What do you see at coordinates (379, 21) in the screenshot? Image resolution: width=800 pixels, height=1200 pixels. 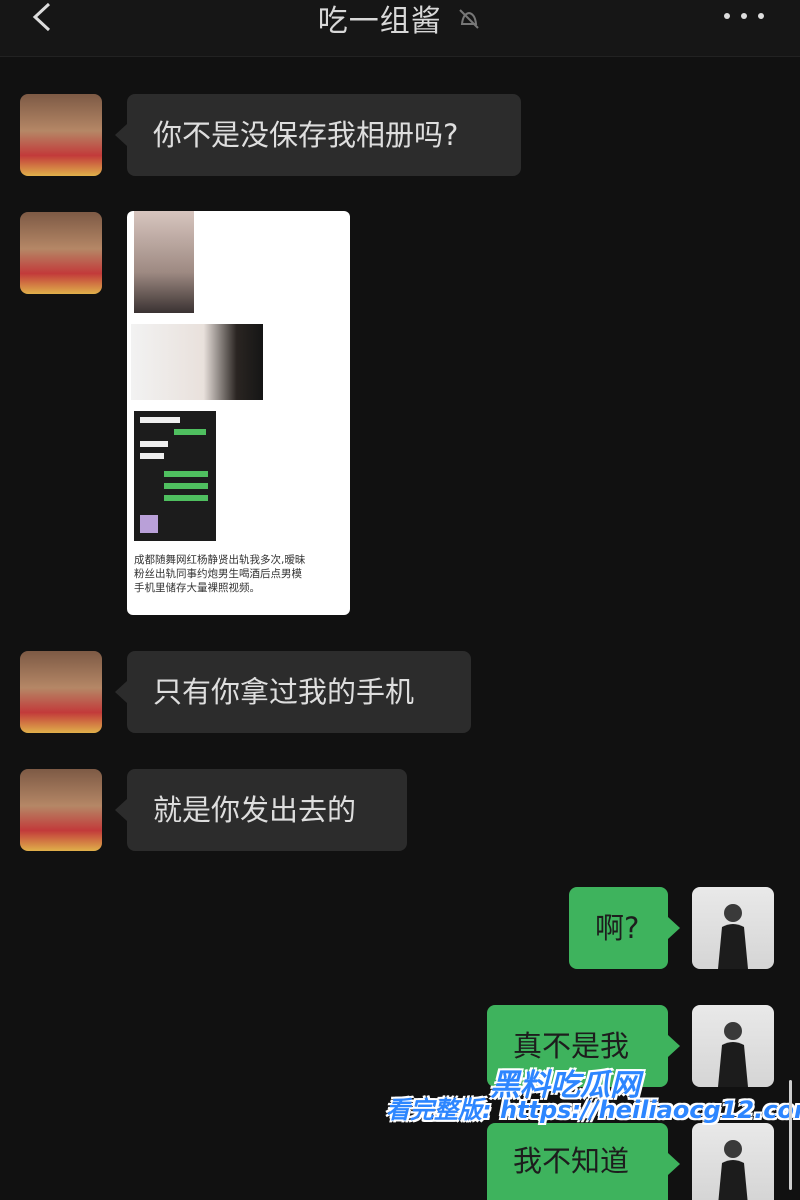 I see `chat-title: 吃一组酱` at bounding box center [379, 21].